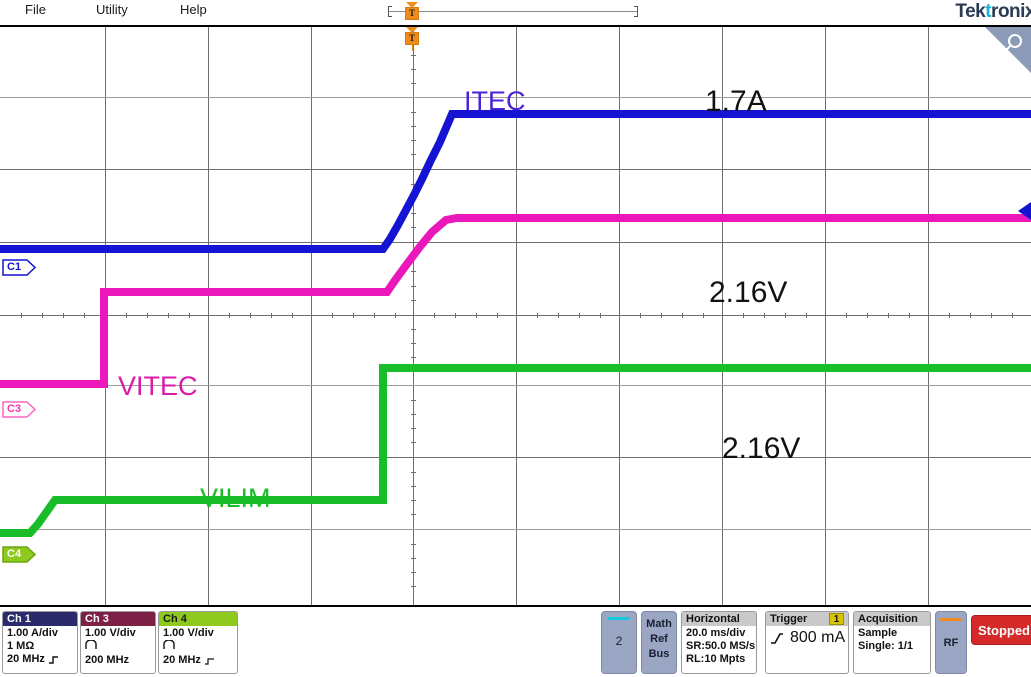 The image size is (1031, 677). I want to click on channel-2-label: 2, so click(619, 641).